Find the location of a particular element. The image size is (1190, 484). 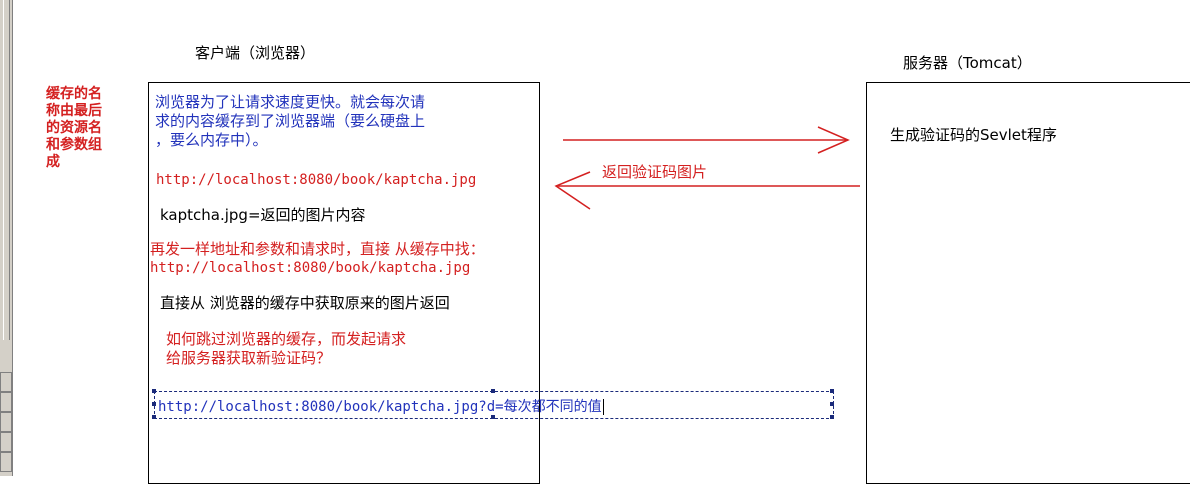

arrows-layer is located at coordinates (707, 168).